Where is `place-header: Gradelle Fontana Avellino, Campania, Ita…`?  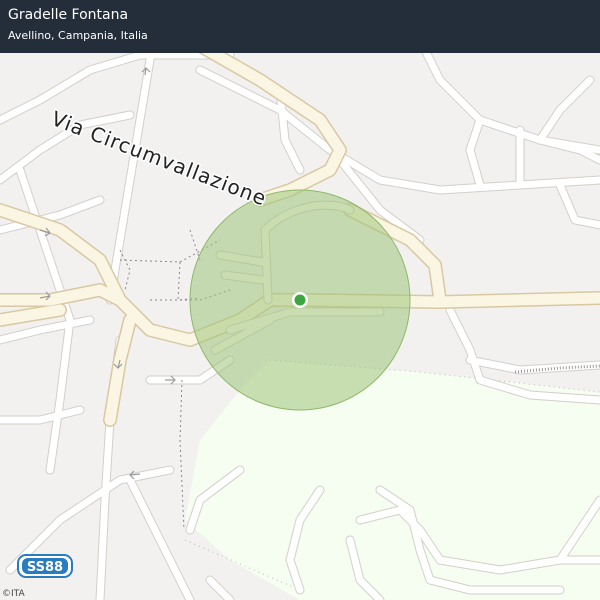
place-header: Gradelle Fontana Avellino, Campania, Ita… is located at coordinates (300, 26).